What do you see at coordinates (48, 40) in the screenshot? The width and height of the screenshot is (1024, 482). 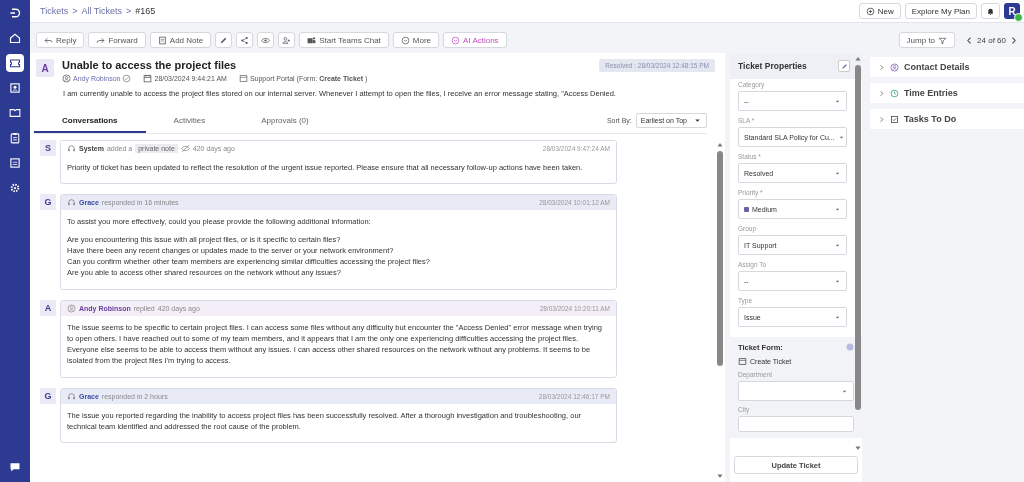 I see `reply-icon` at bounding box center [48, 40].